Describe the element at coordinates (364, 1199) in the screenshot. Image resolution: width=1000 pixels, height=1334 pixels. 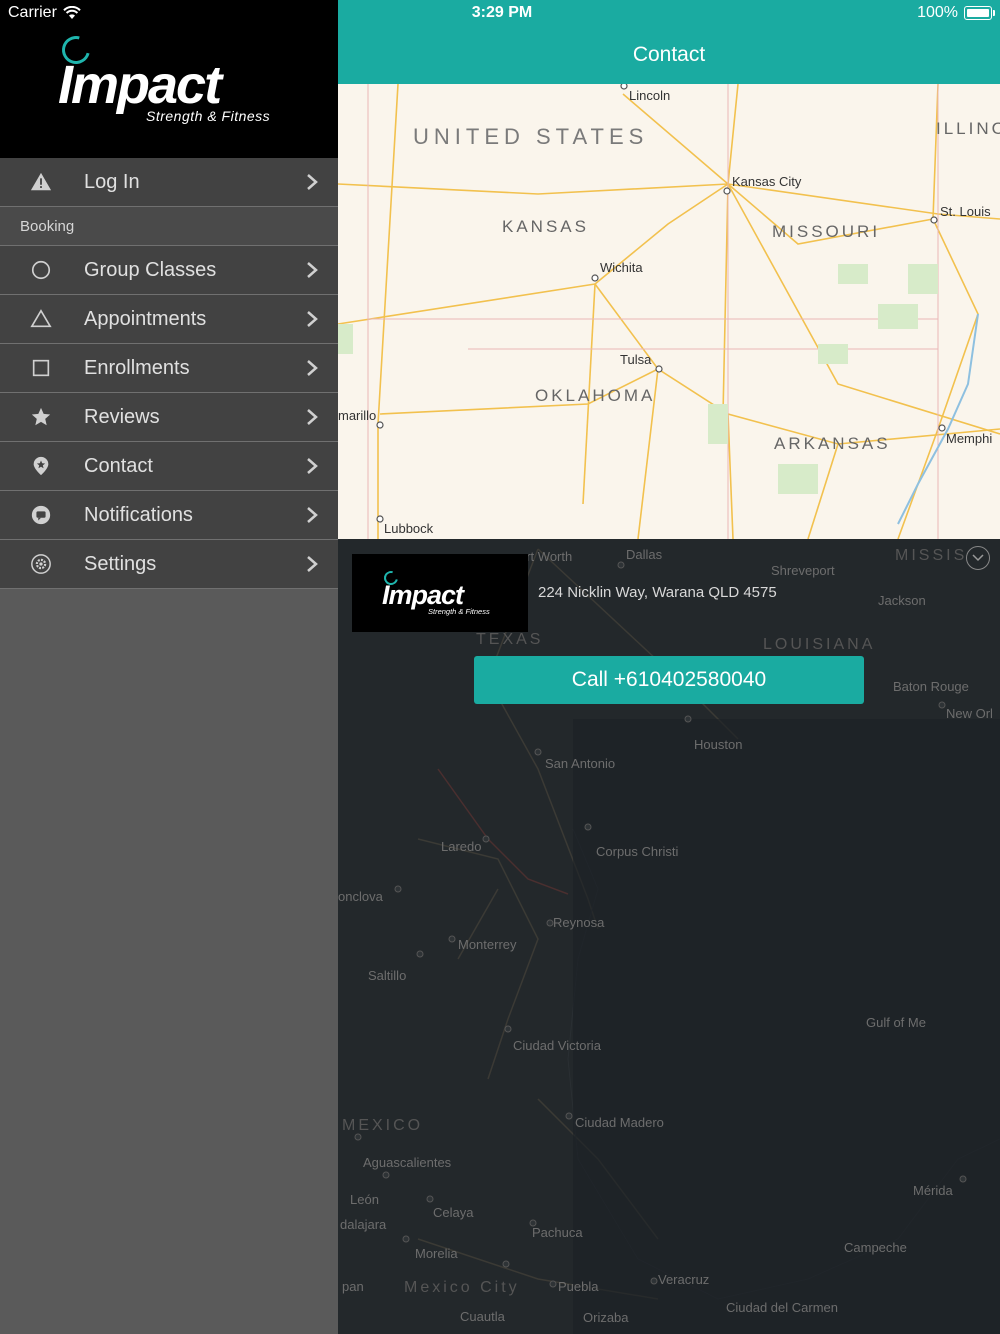
I see `map-label-leon: León` at that location.